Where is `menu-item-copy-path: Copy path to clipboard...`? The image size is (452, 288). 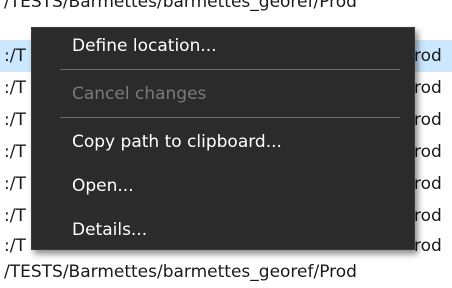 menu-item-copy-path: Copy path to clipboard... is located at coordinates (223, 142).